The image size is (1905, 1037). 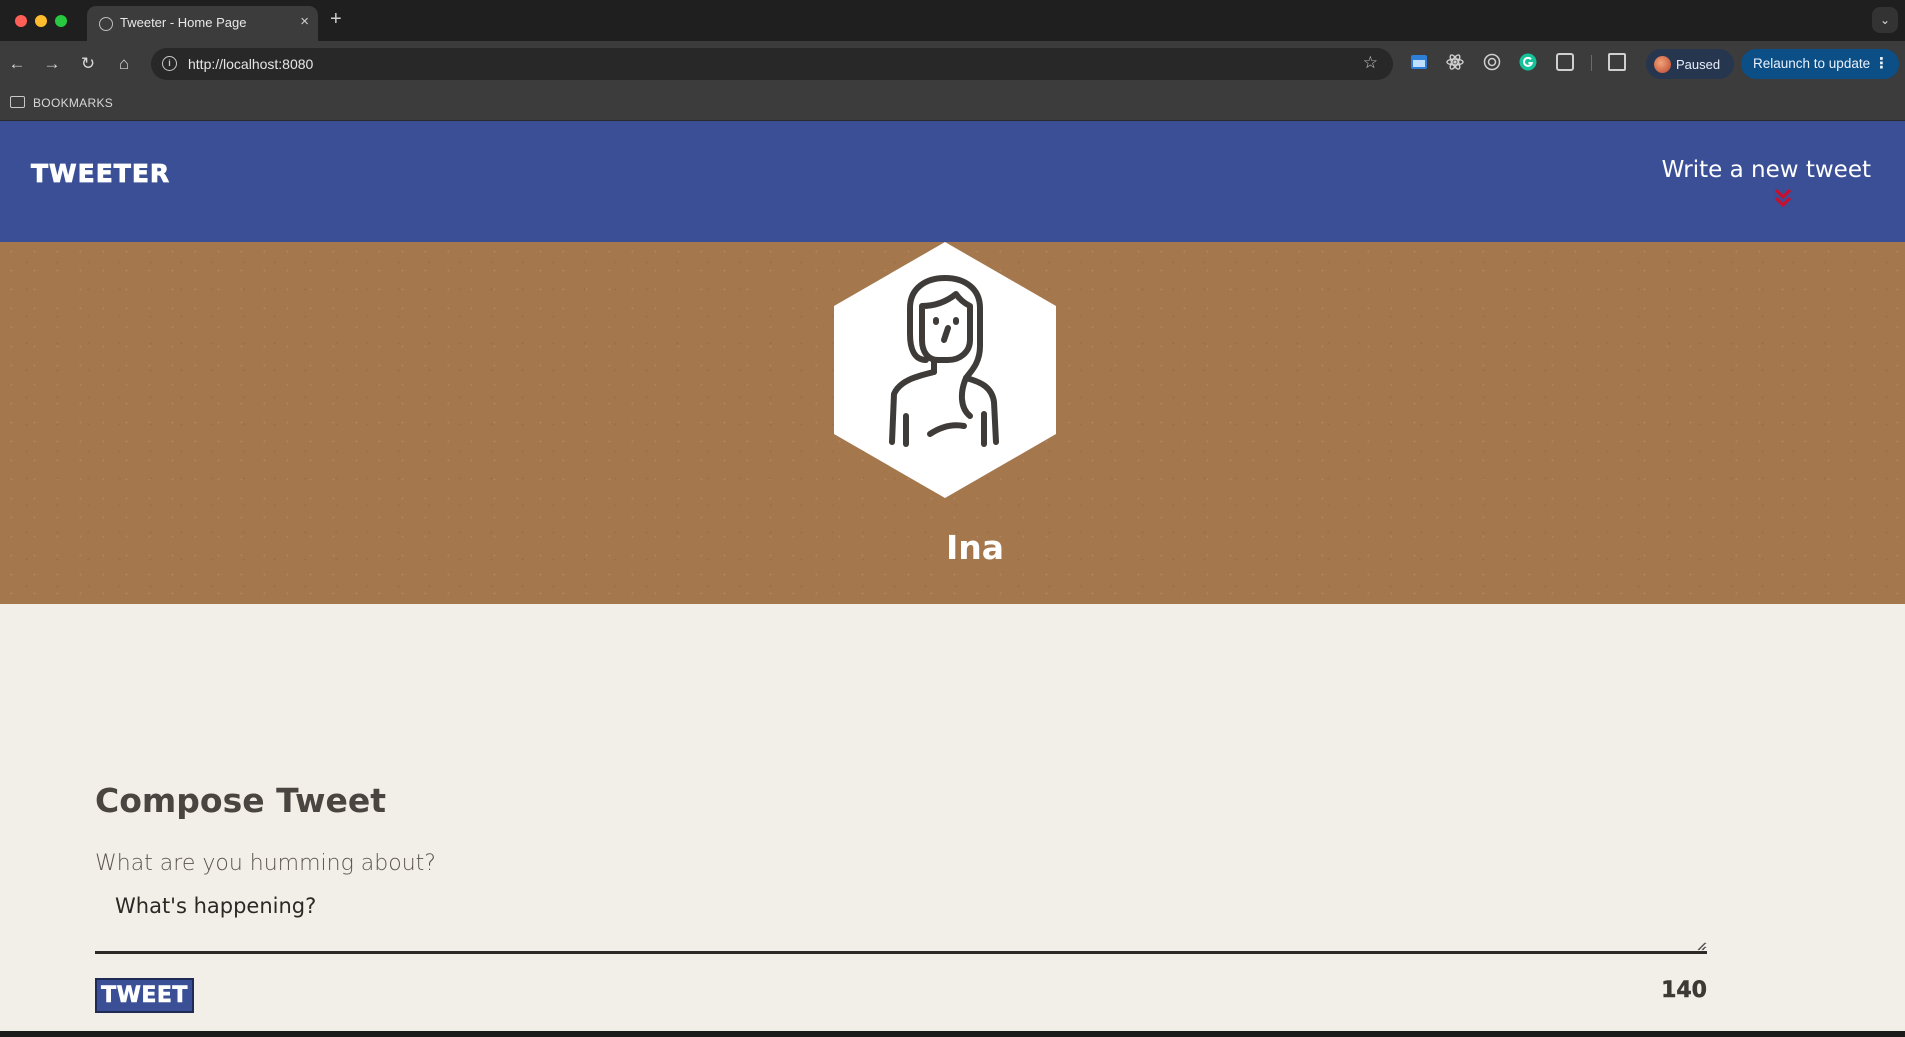 What do you see at coordinates (1662, 64) in the screenshot?
I see `profile-avatar` at bounding box center [1662, 64].